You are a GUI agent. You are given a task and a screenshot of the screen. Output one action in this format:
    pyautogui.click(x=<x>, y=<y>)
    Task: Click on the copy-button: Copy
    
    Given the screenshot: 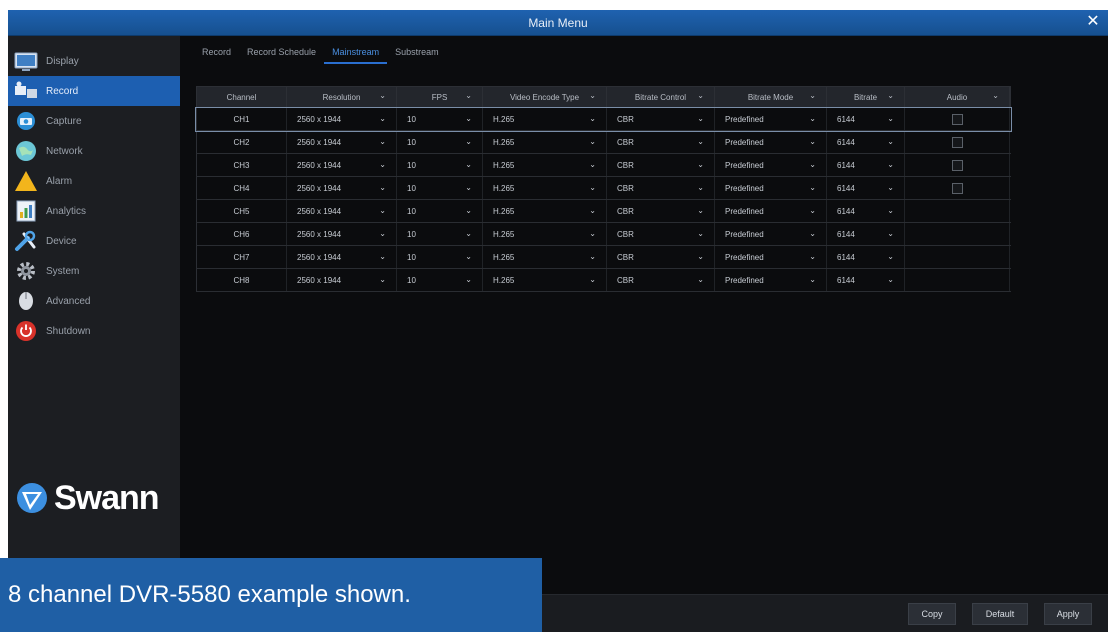 What is the action you would take?
    pyautogui.click(x=932, y=614)
    